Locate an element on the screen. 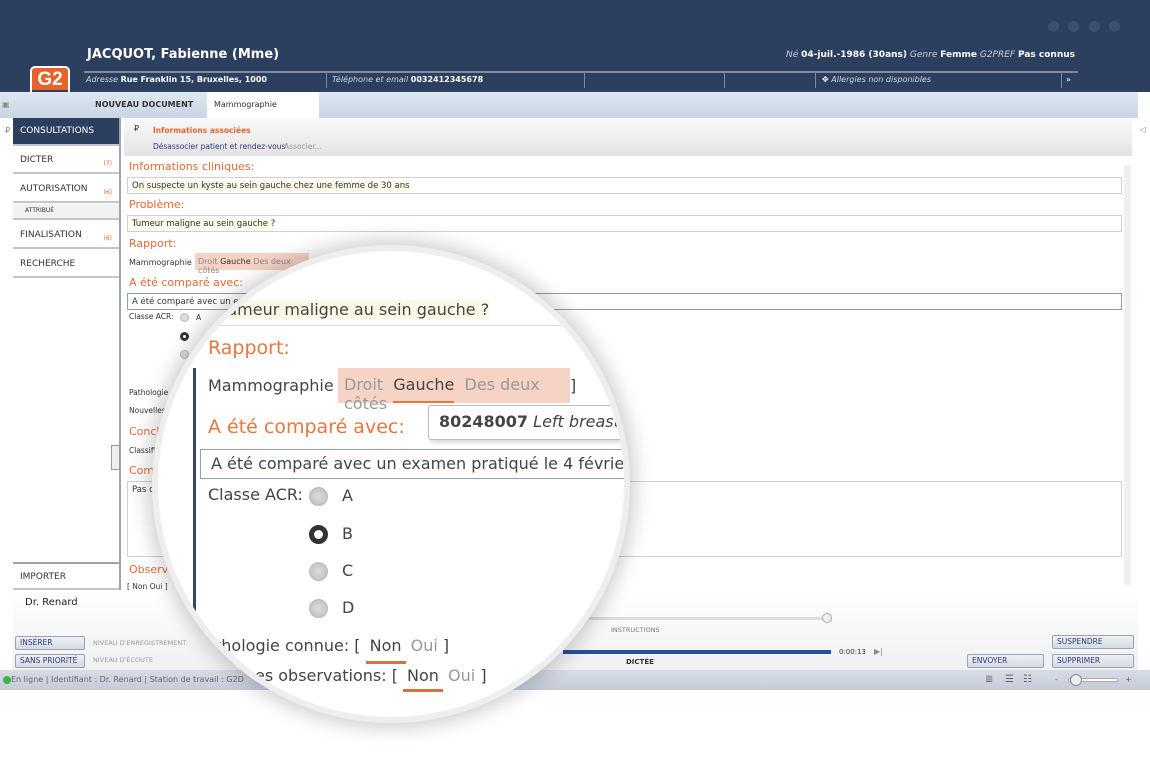 The image size is (1150, 757). scrollbar is located at coordinates (1127, 375).